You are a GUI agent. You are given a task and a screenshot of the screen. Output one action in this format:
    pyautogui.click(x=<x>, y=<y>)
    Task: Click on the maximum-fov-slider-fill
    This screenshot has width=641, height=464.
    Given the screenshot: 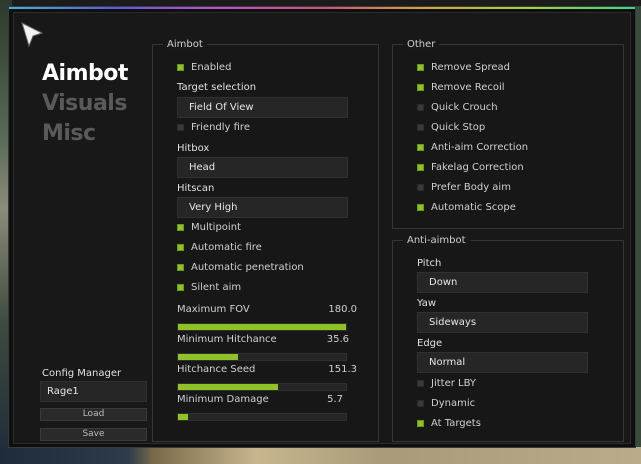 What is the action you would take?
    pyautogui.click(x=262, y=327)
    